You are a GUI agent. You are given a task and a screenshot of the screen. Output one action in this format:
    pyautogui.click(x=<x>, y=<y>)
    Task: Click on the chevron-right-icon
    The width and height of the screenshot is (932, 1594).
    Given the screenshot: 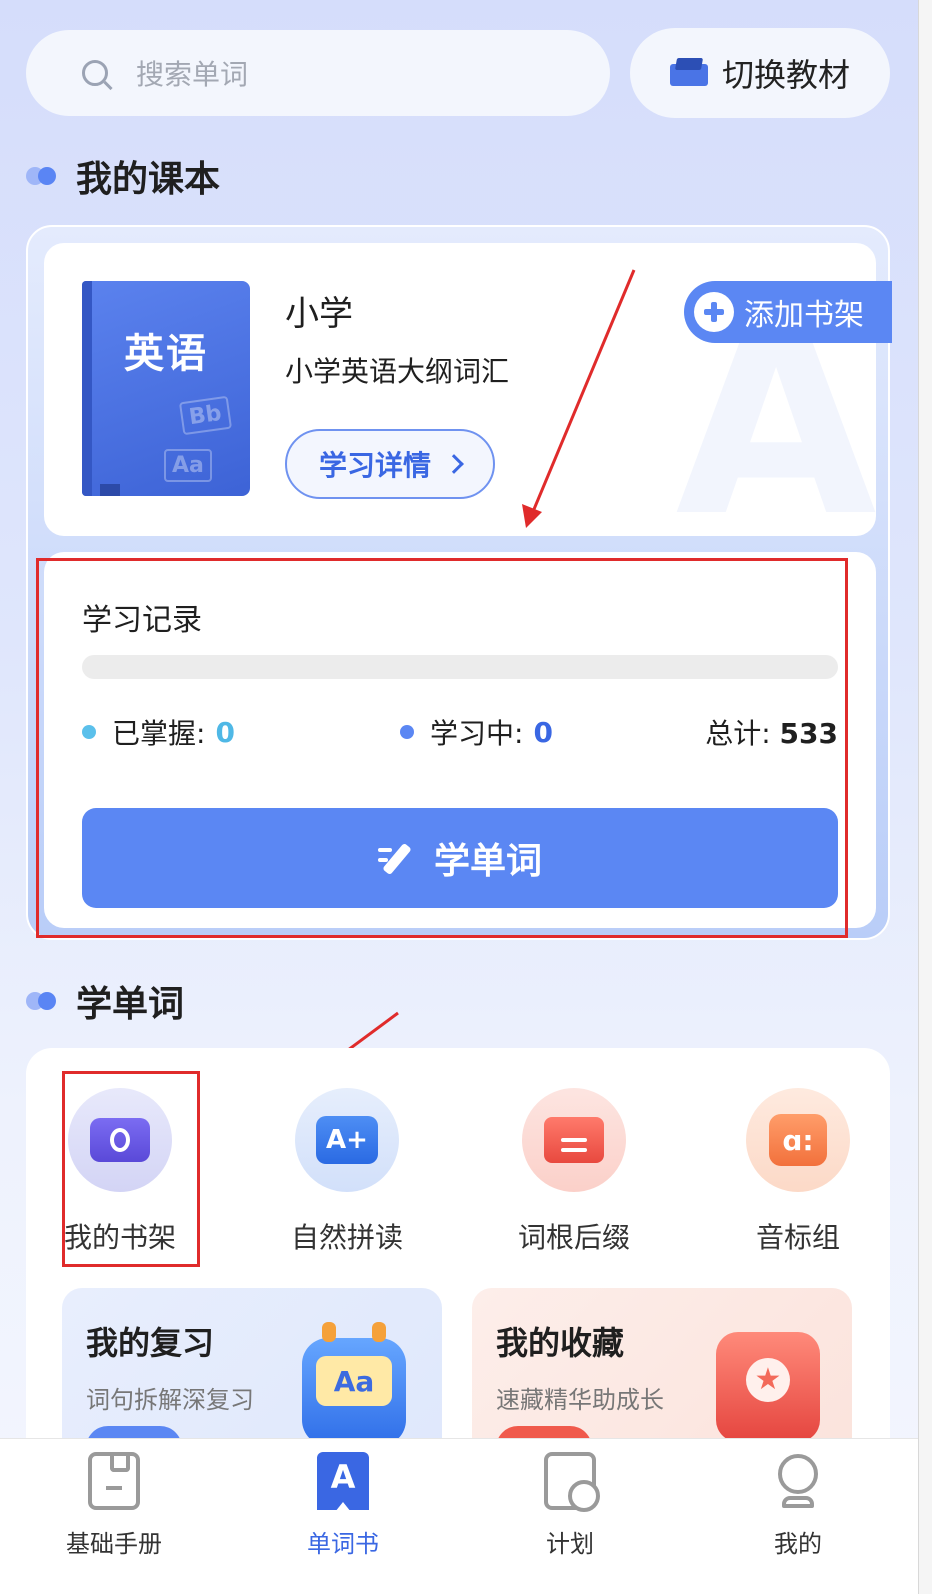 What is the action you would take?
    pyautogui.click(x=454, y=464)
    